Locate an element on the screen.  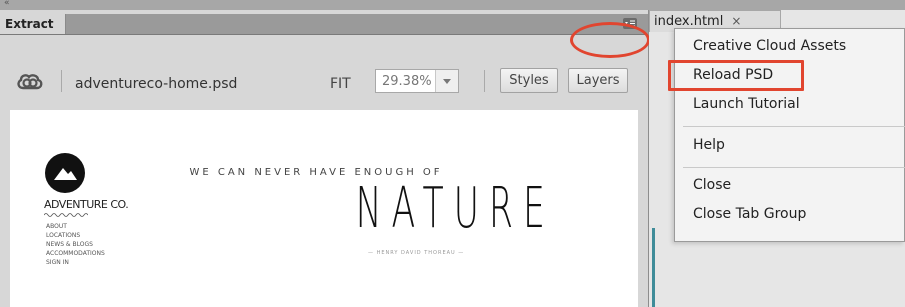
brand-name: ADVENTURE CO. is located at coordinates (86, 204).